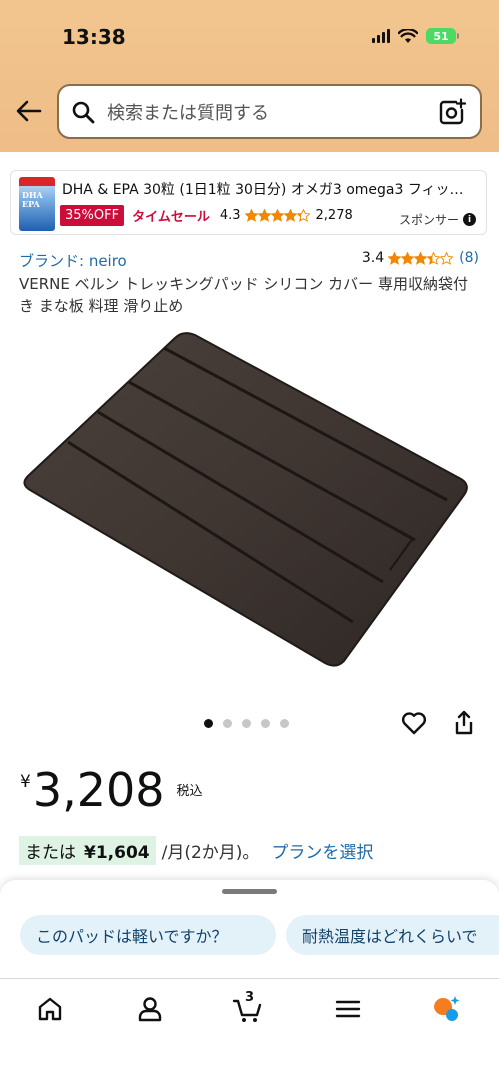  I want to click on status-icons: 51, so click(415, 36).